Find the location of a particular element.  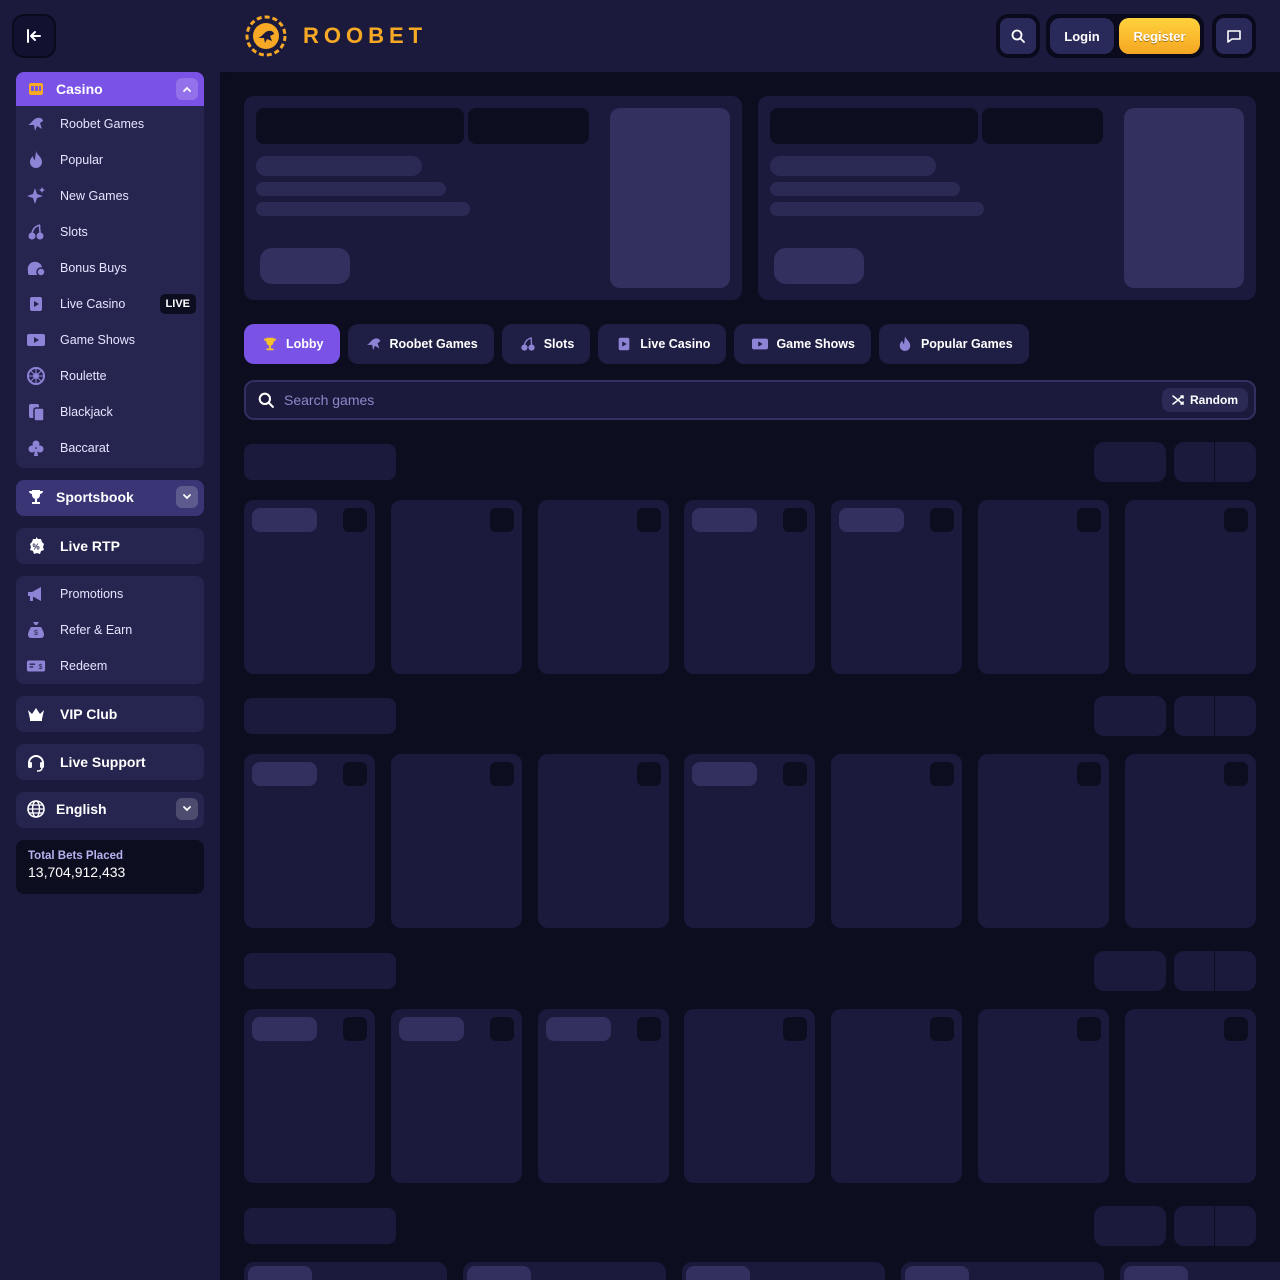

sidebar-item-refer-earn: $ Refer & Earn is located at coordinates (110, 630).